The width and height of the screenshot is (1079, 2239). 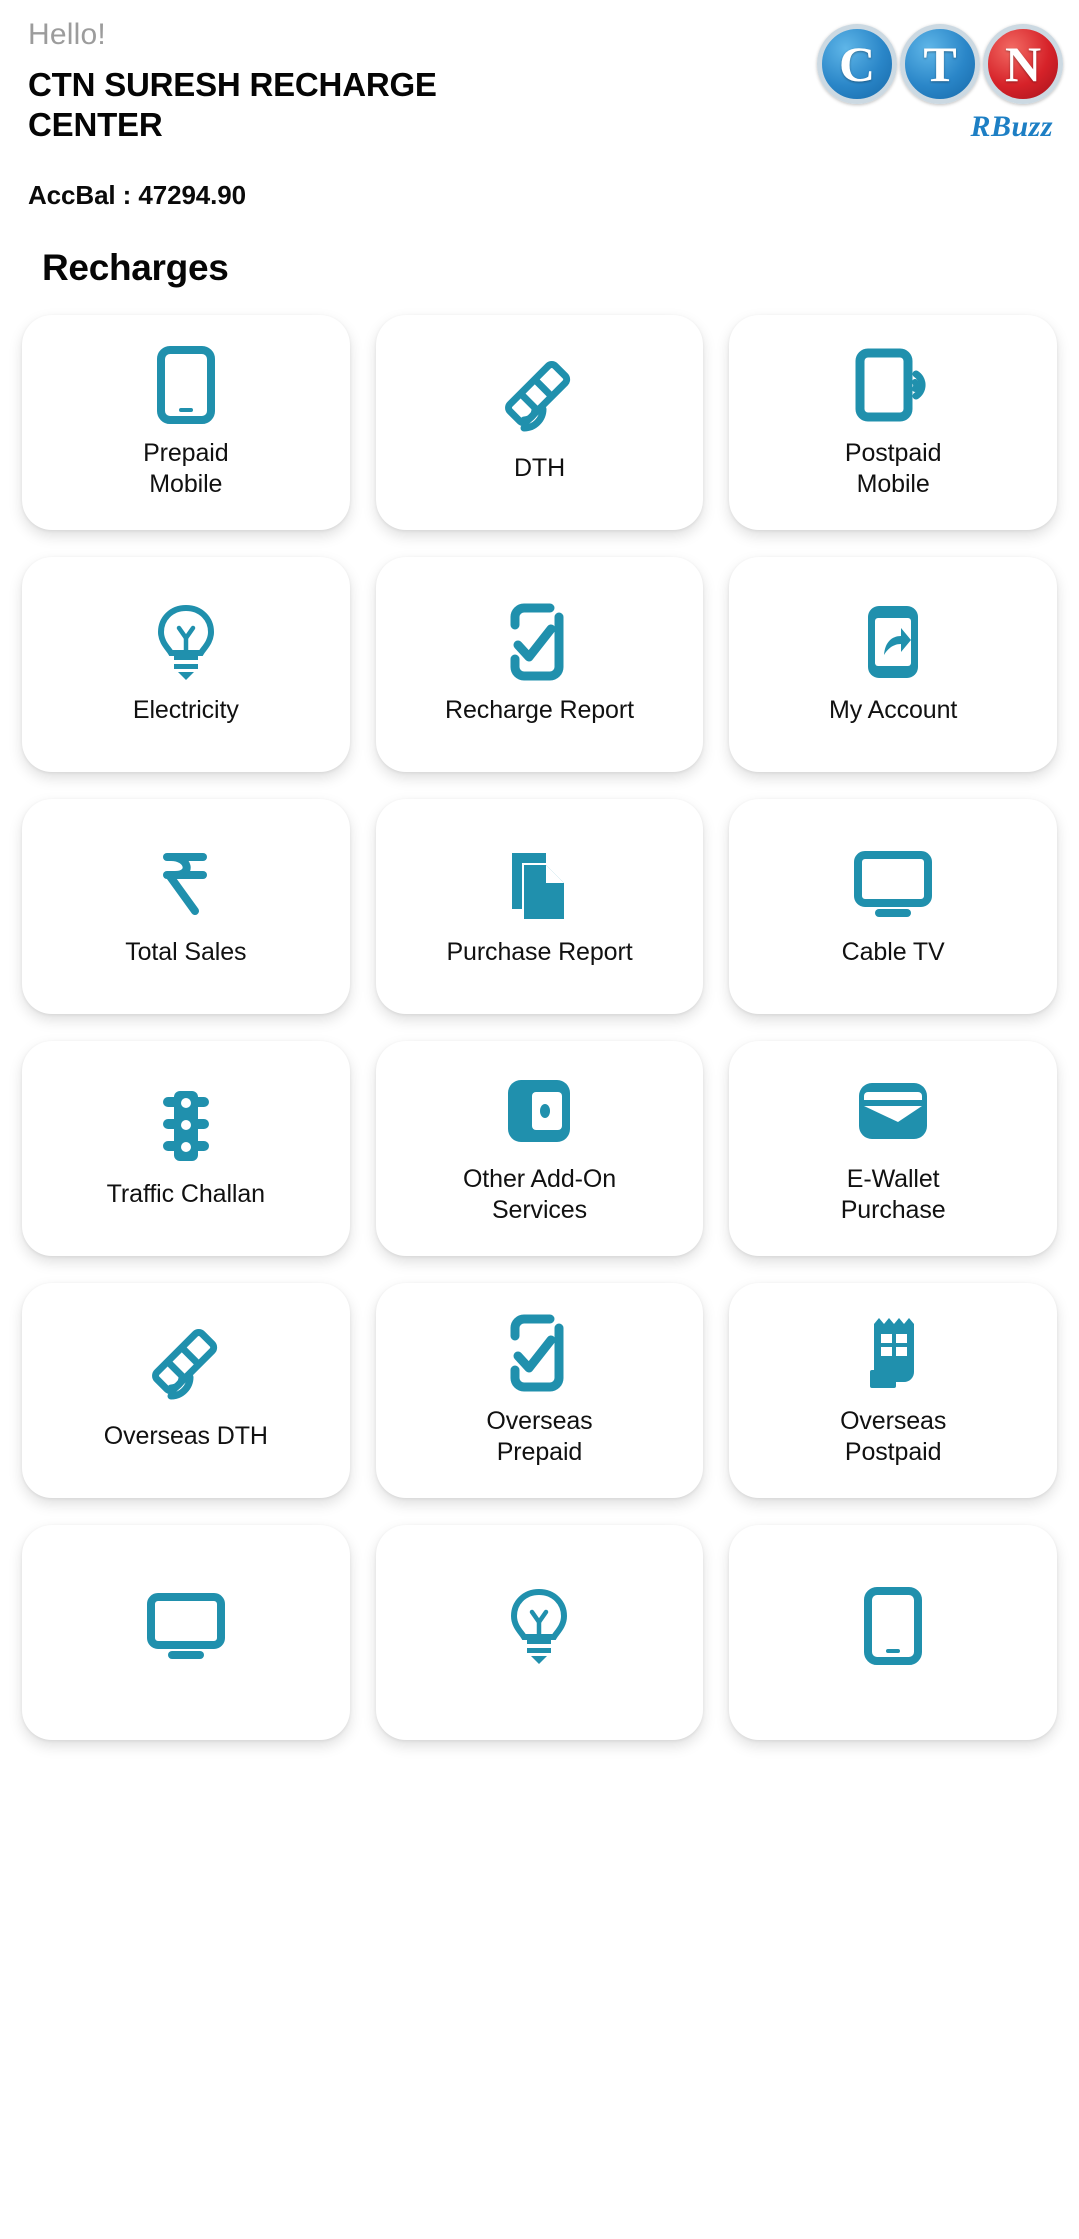 I want to click on logo-letter-c: C, so click(x=857, y=64).